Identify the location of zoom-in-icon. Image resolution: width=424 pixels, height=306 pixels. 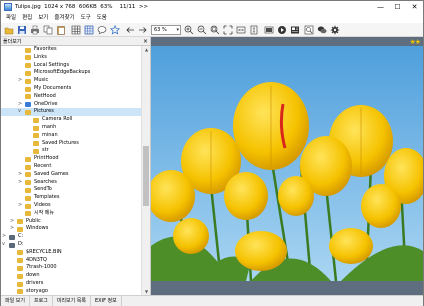
(189, 30).